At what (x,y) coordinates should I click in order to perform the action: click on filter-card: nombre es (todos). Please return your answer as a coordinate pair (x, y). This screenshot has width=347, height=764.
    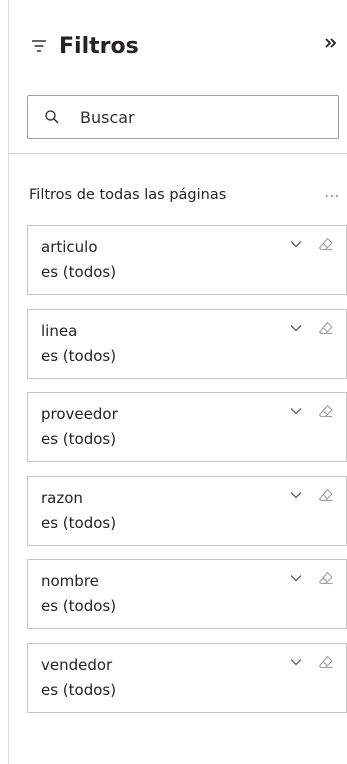
    Looking at the image, I should click on (187, 594).